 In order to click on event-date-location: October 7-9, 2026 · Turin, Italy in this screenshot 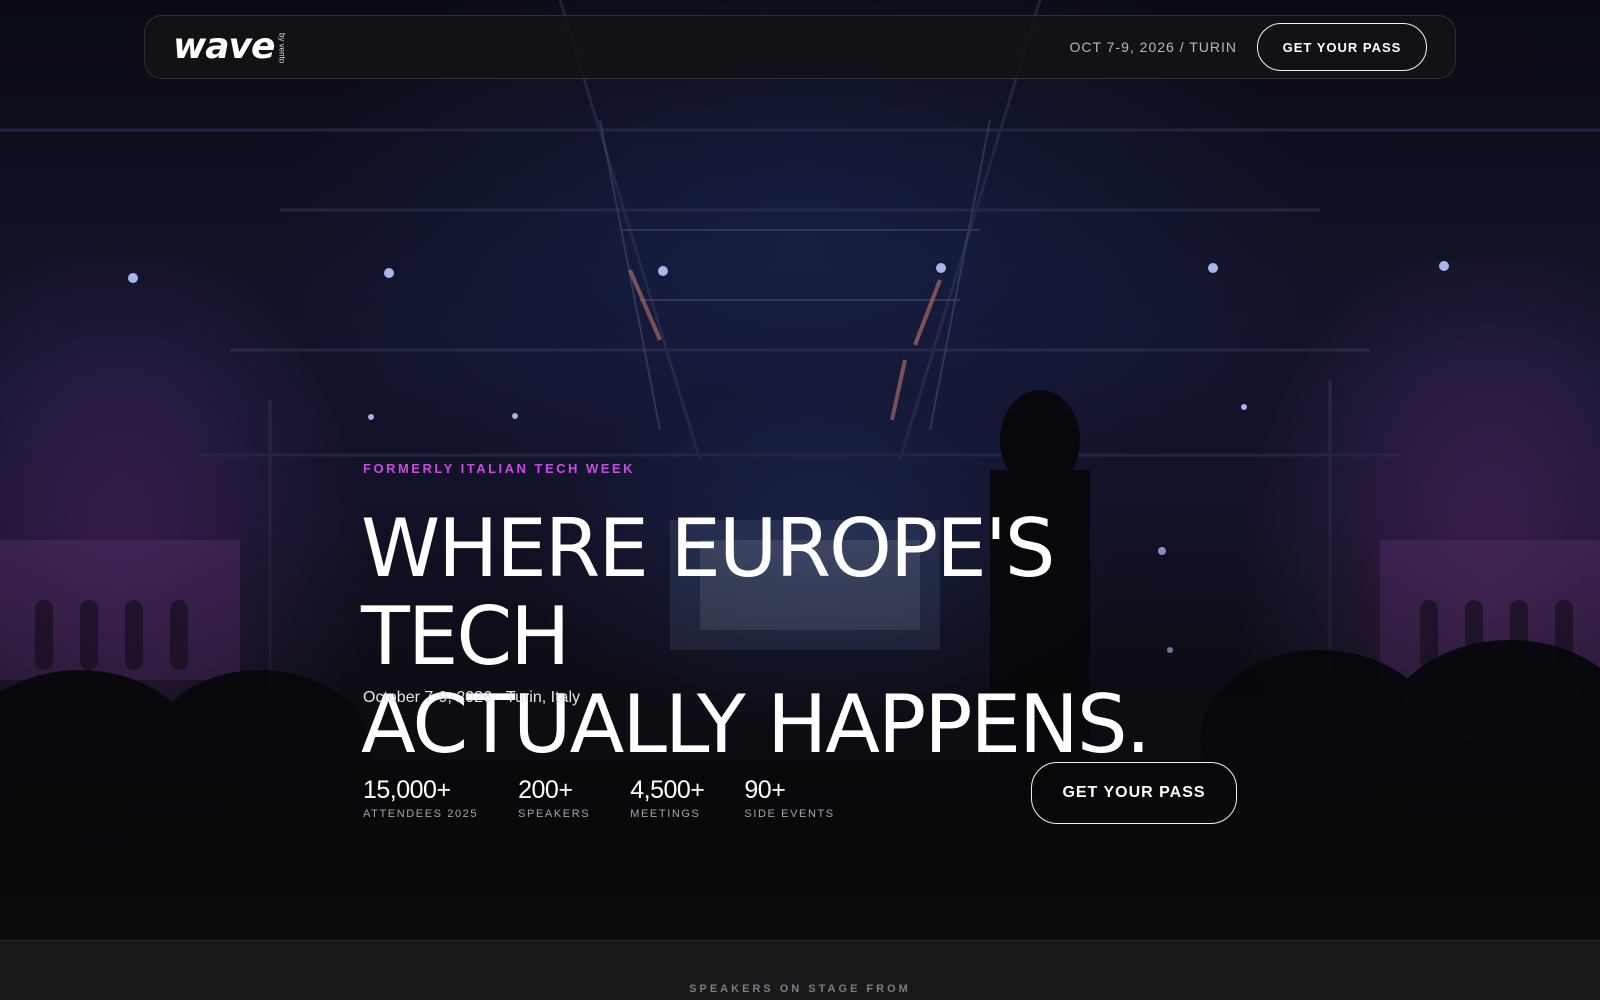, I will do `click(471, 697)`.